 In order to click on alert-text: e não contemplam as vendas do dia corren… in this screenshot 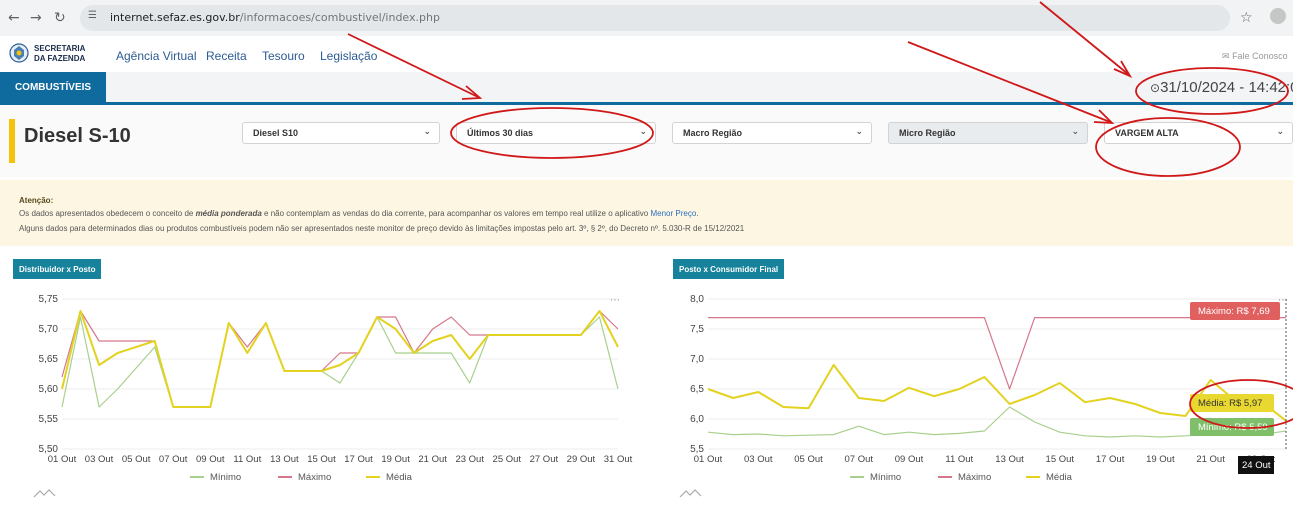, I will do `click(456, 213)`.